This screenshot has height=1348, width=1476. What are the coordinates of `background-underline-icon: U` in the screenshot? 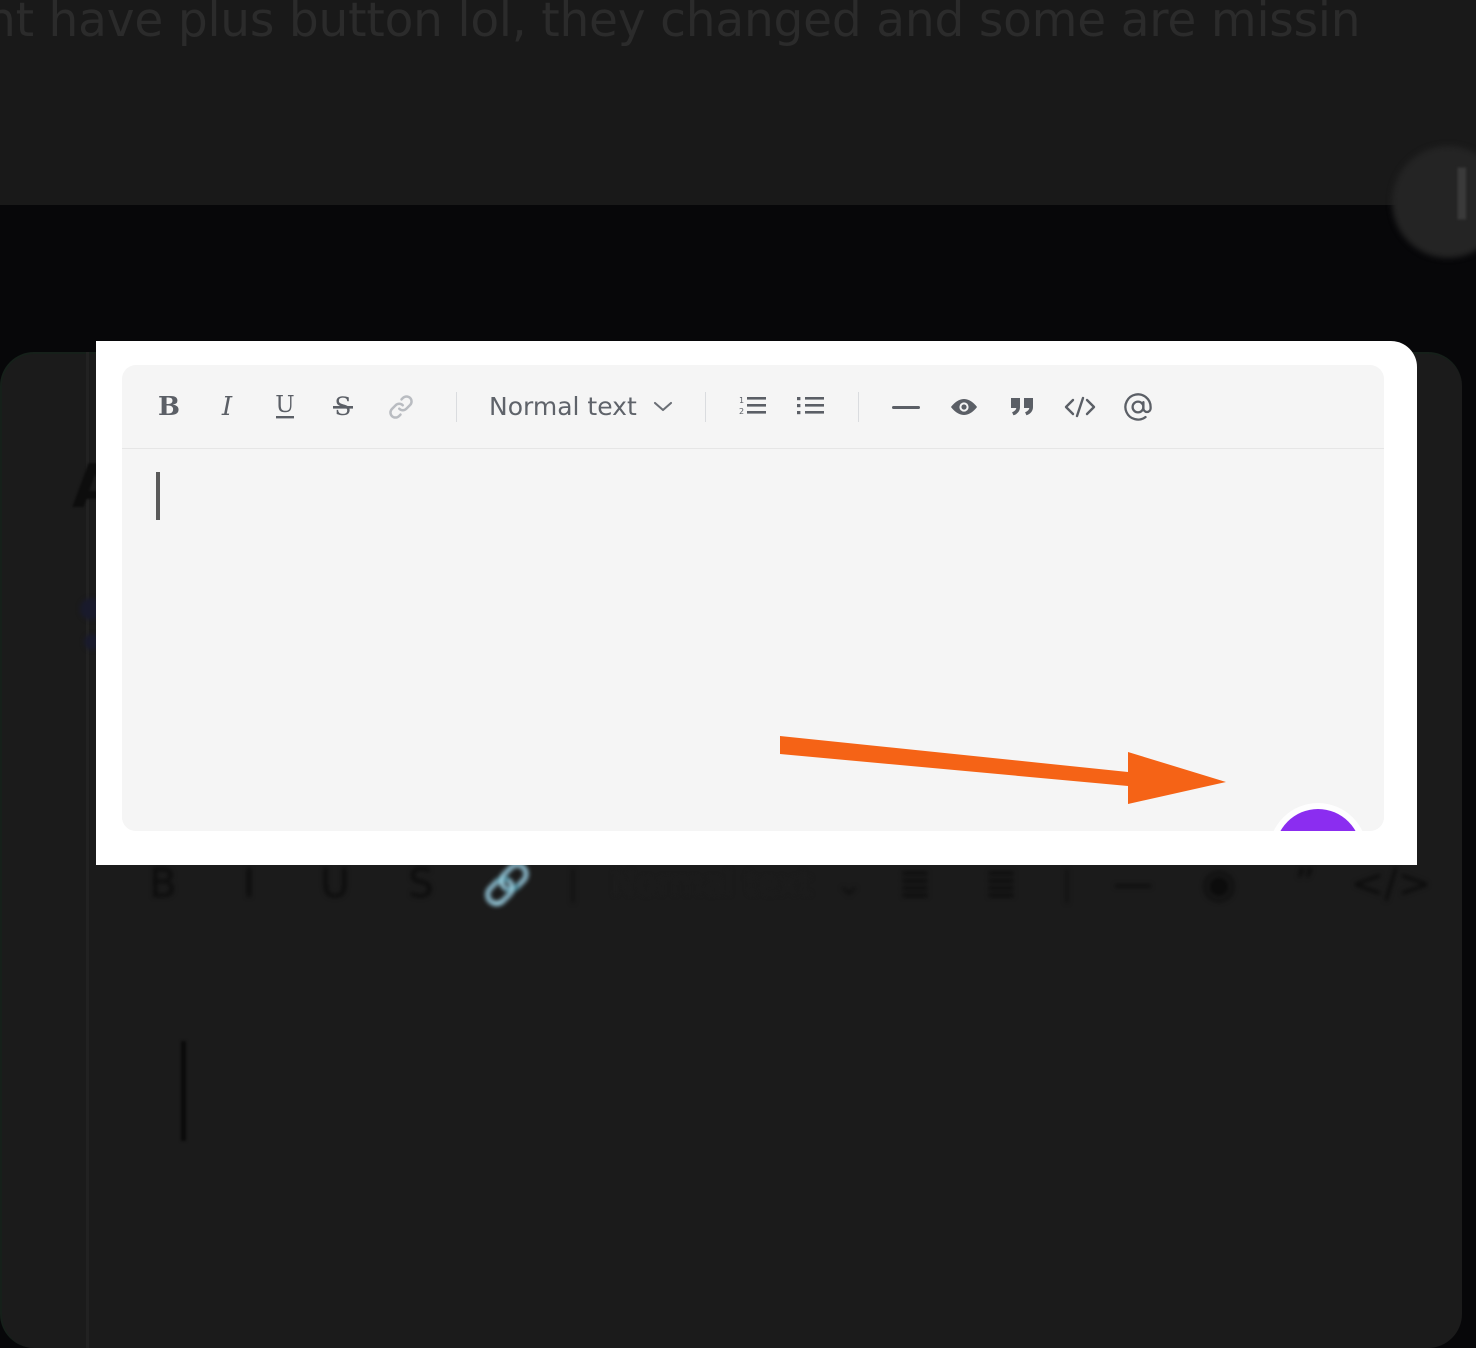 It's located at (335, 884).